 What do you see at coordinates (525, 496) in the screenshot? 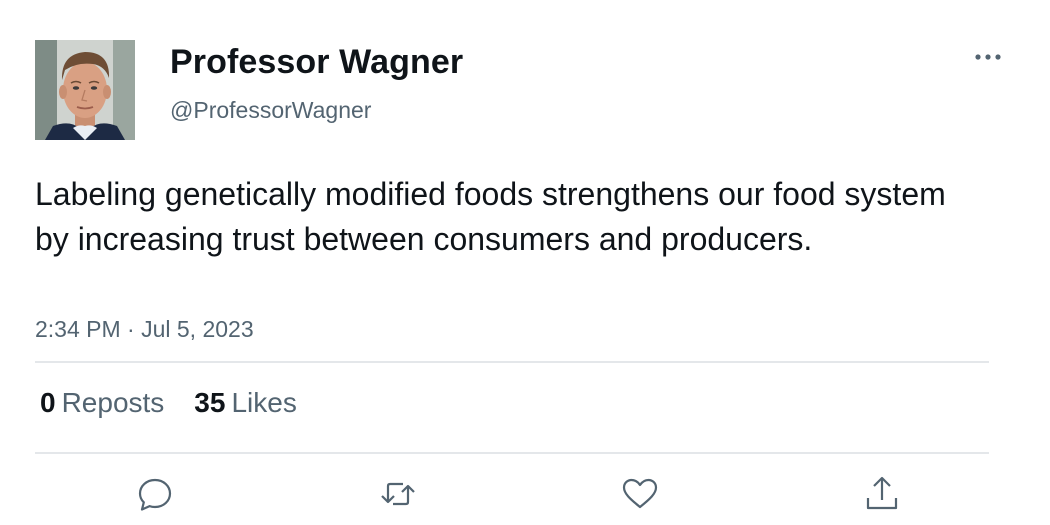
I see `action-bar` at bounding box center [525, 496].